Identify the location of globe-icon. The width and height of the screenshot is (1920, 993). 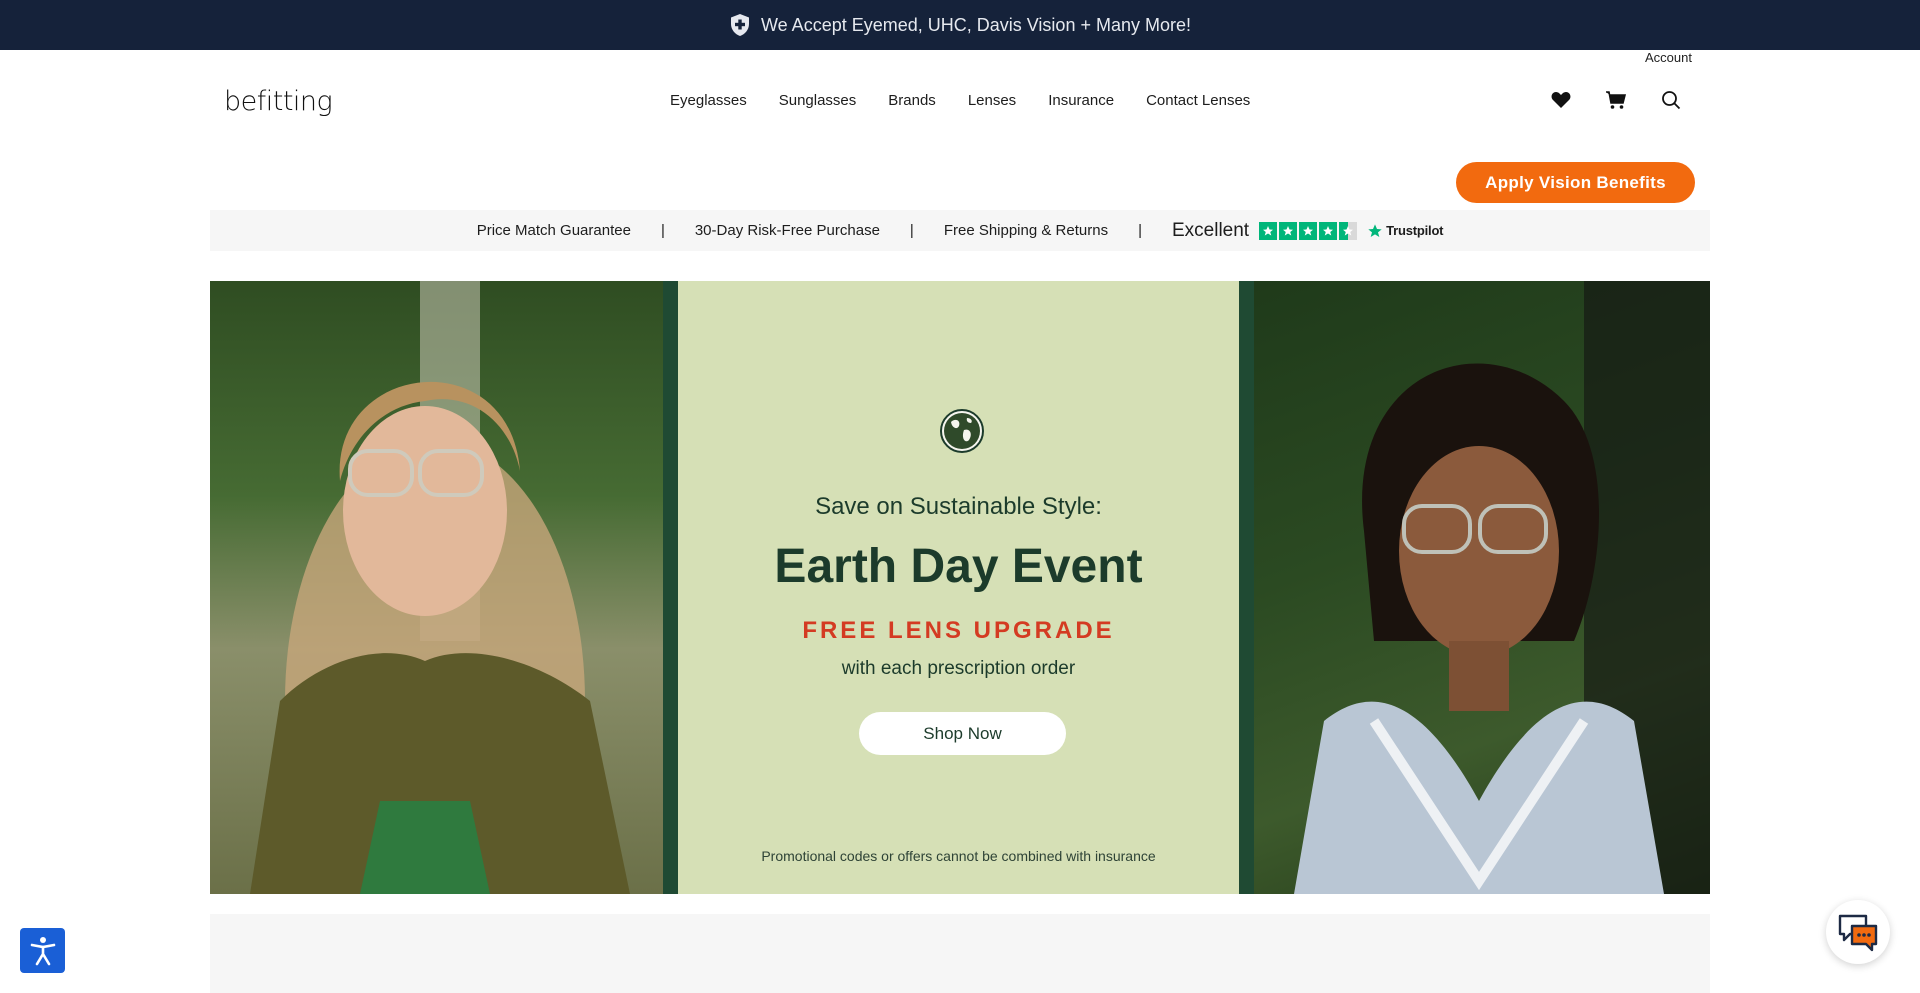
(962, 431).